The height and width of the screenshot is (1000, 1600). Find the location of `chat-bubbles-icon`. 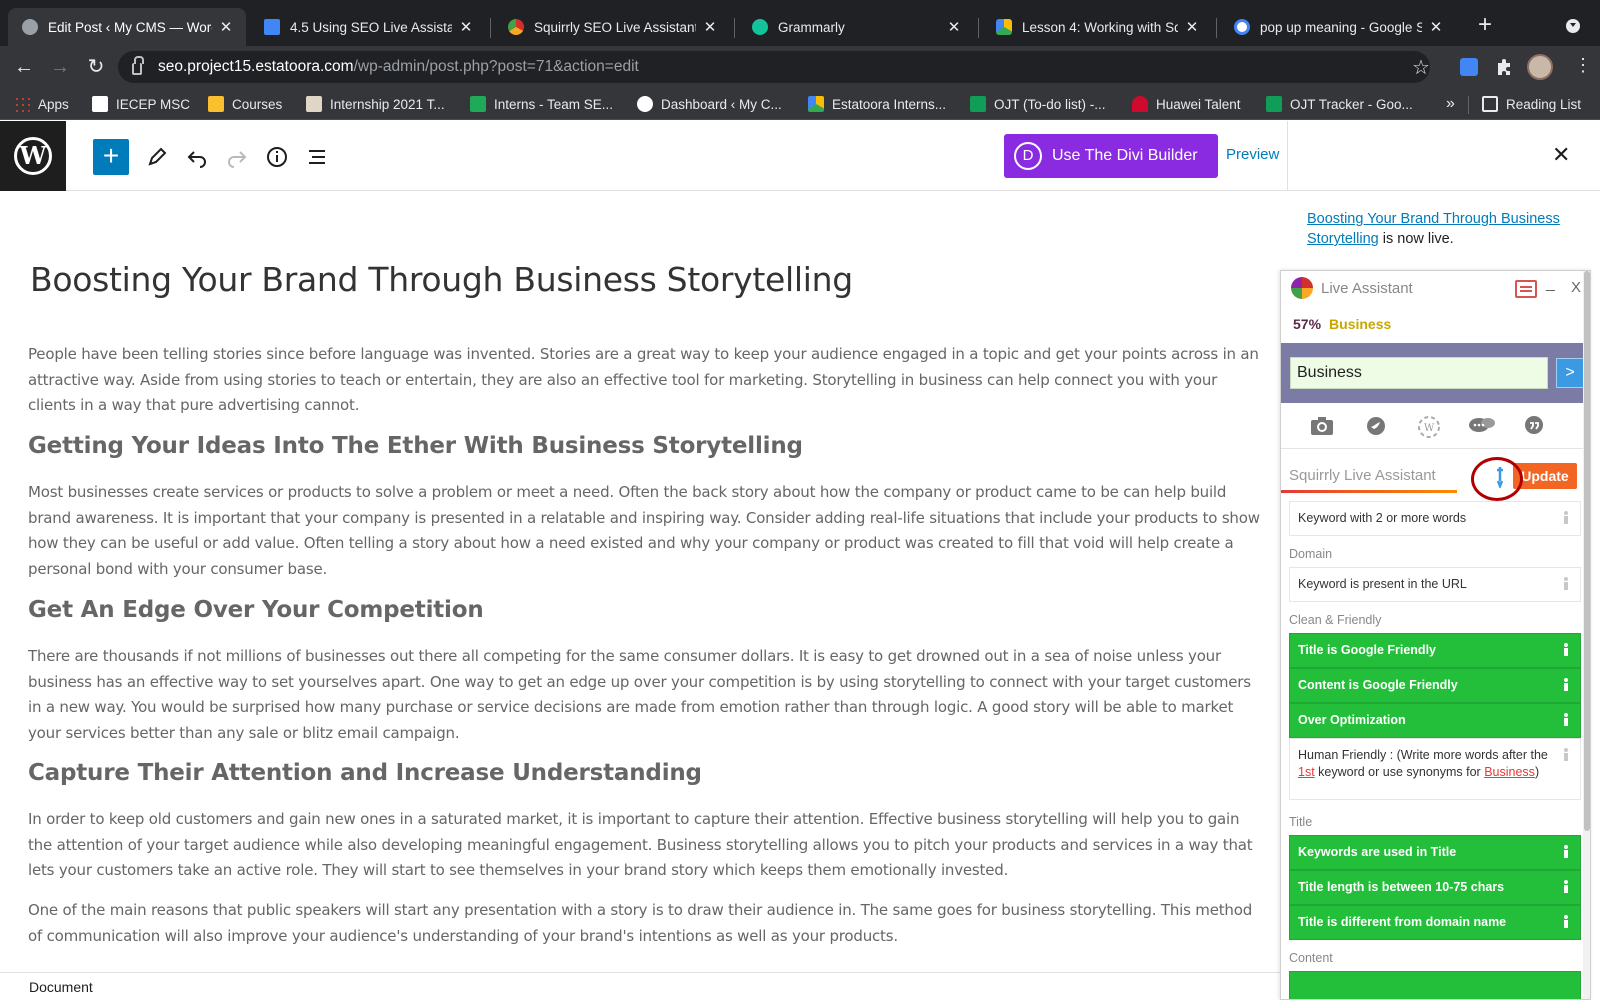

chat-bubbles-icon is located at coordinates (1481, 426).